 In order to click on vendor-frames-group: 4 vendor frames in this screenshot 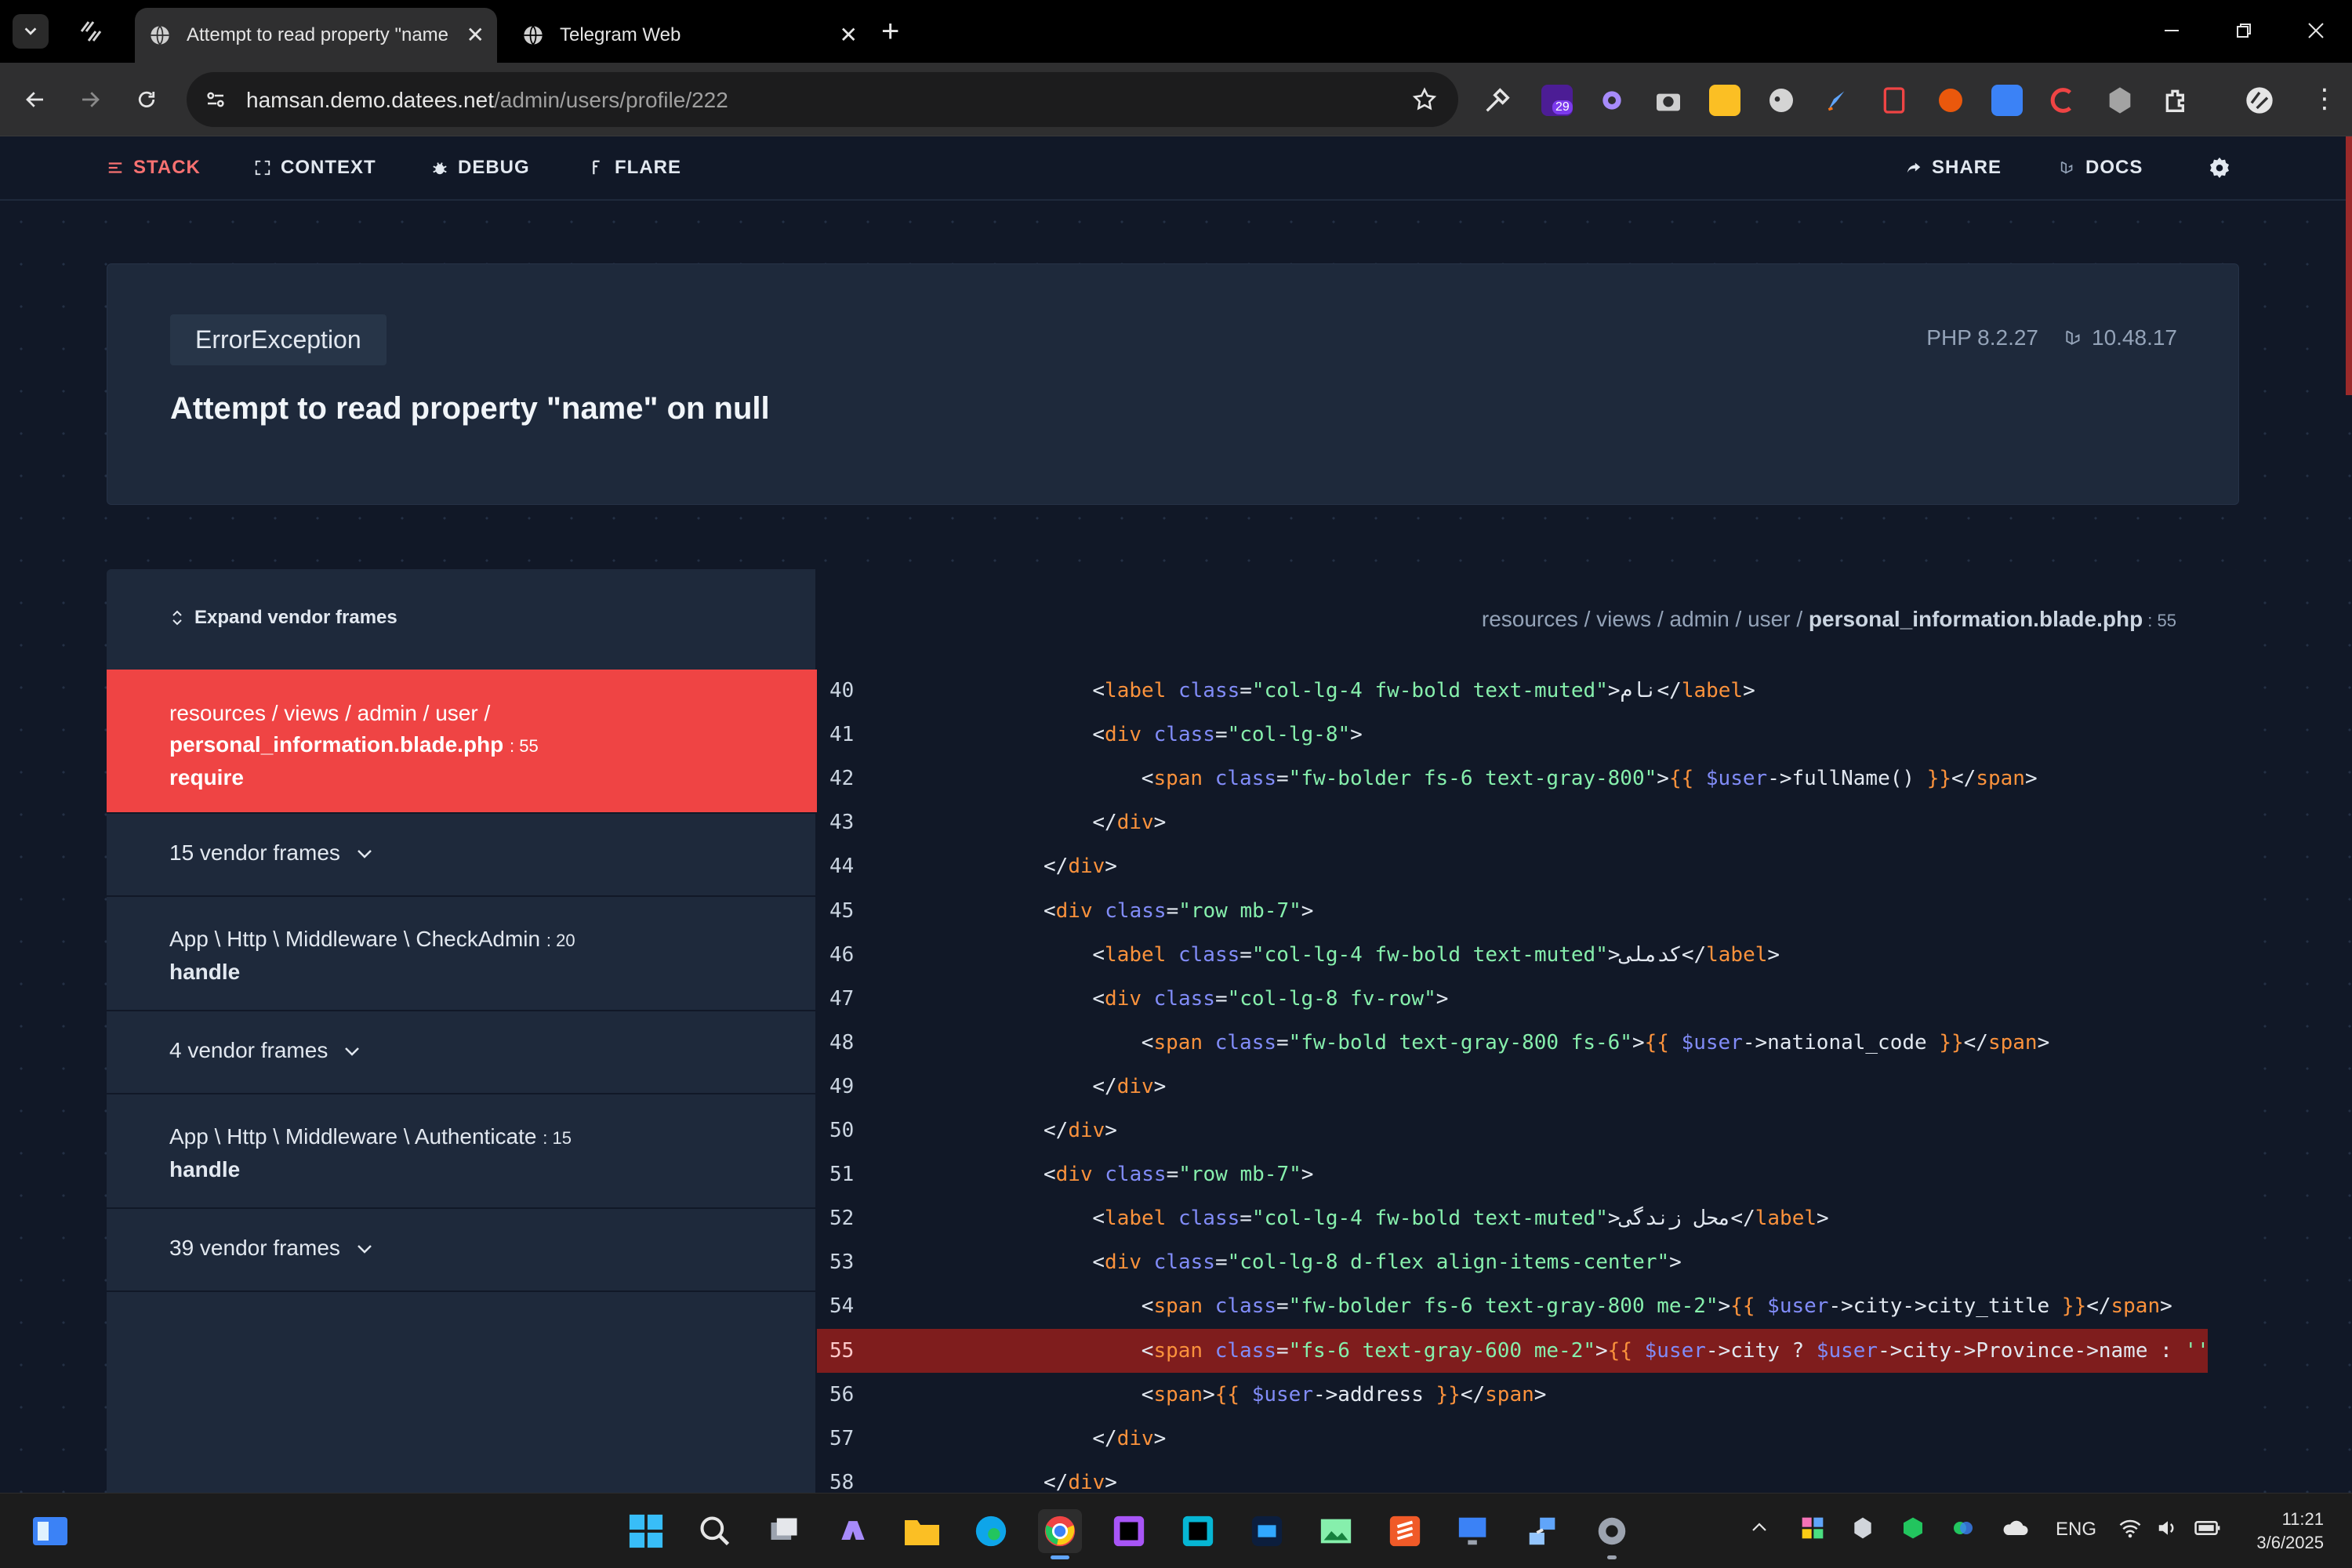, I will do `click(462, 1052)`.